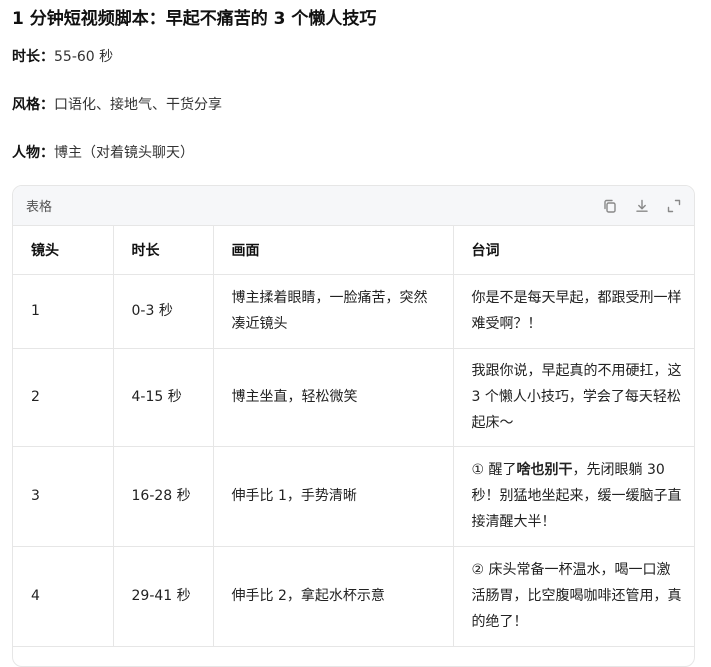 This screenshot has height=667, width=711. What do you see at coordinates (138, 105) in the screenshot?
I see `meta-style-value: 口语化、接地气、干货分享` at bounding box center [138, 105].